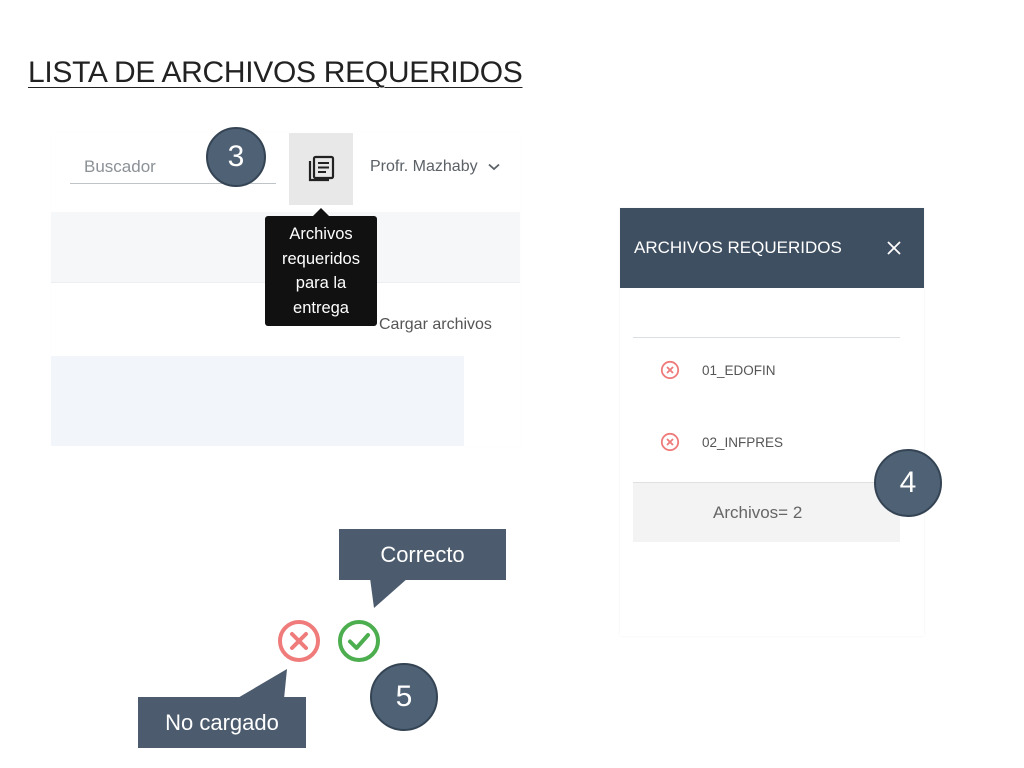 This screenshot has height=768, width=1024. Describe the element at coordinates (422, 554) in the screenshot. I see `correct-callout: Correcto` at that location.